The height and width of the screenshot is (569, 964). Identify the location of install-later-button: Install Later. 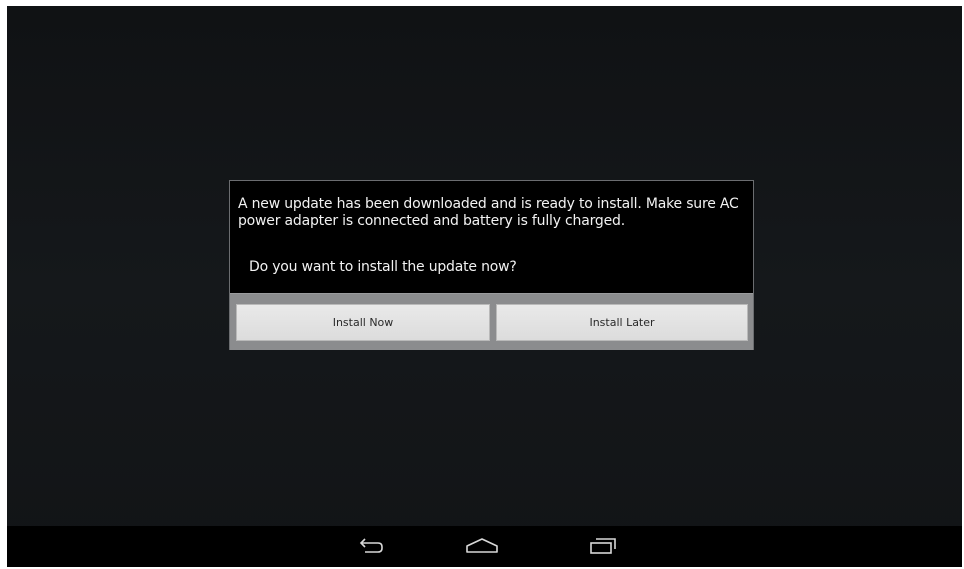
(622, 322).